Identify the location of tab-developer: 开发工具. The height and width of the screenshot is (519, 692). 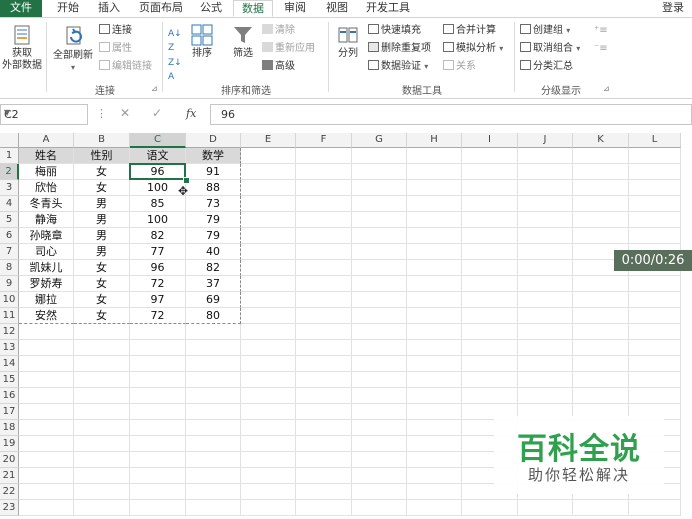
(388, 8).